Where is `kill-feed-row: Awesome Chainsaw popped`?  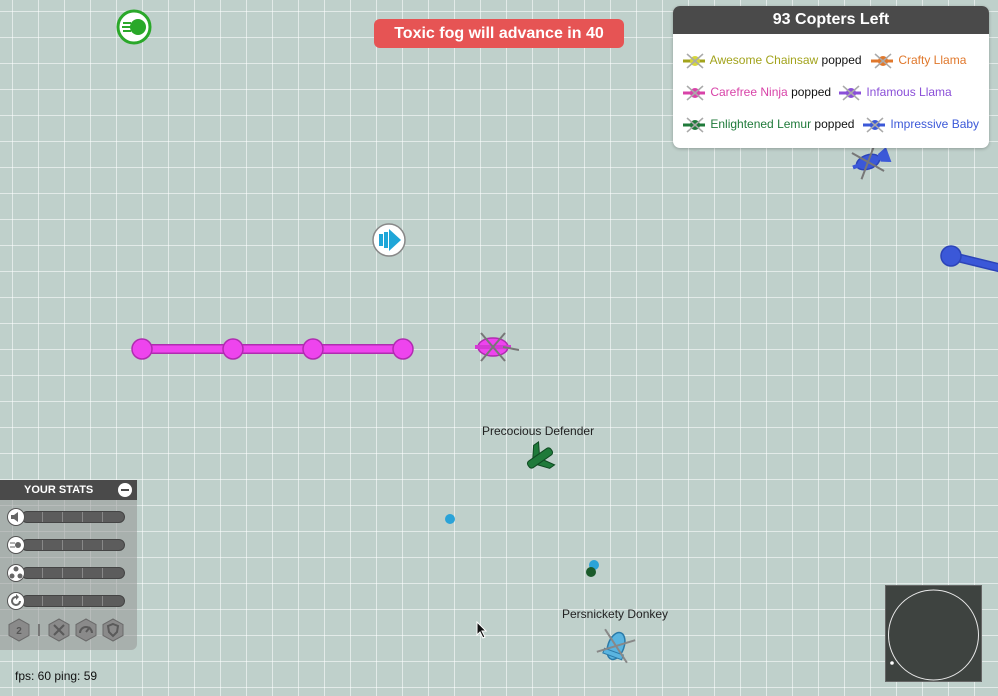
kill-feed-row: Awesome Chainsaw popped is located at coordinates (771, 60).